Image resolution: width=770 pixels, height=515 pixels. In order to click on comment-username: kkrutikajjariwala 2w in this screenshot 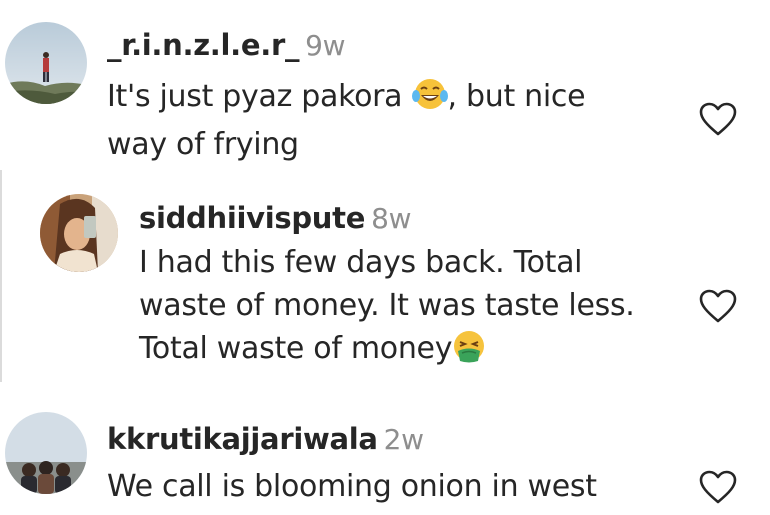, I will do `click(265, 439)`.